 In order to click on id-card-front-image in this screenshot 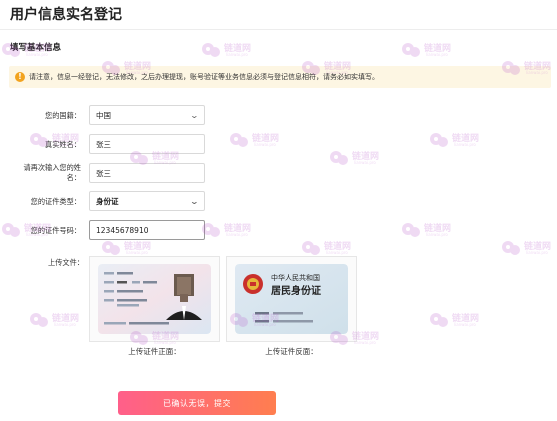, I will do `click(154, 299)`.